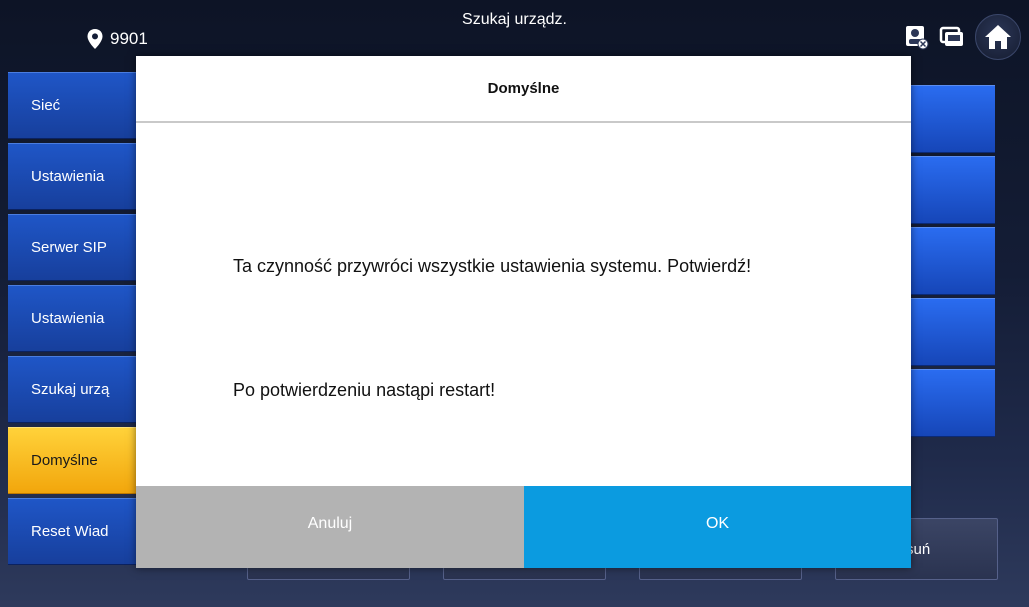  What do you see at coordinates (70, 531) in the screenshot?
I see `sidebar-item-label: Reset Wiad` at bounding box center [70, 531].